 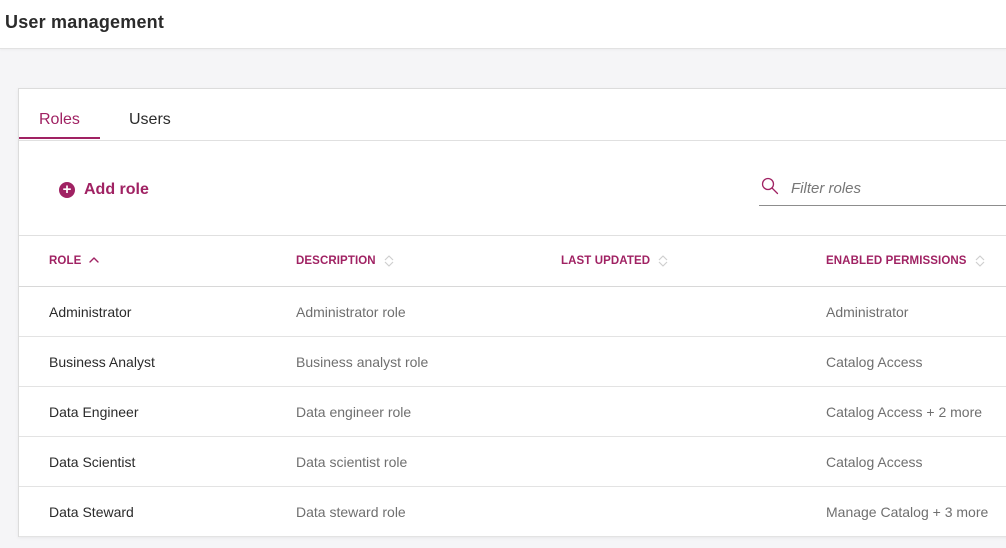 I want to click on cell-role: Data Steward, so click(x=91, y=512).